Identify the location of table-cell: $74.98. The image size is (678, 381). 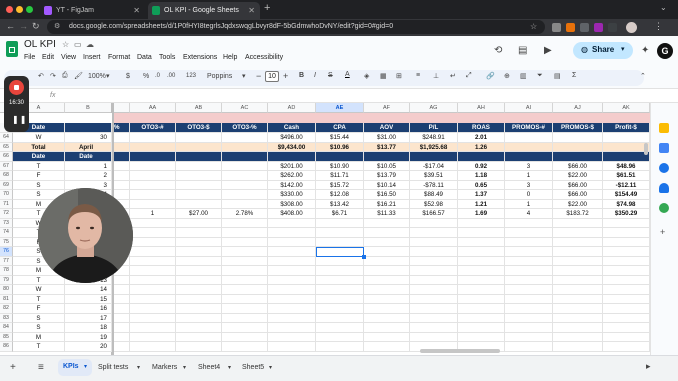
(626, 204).